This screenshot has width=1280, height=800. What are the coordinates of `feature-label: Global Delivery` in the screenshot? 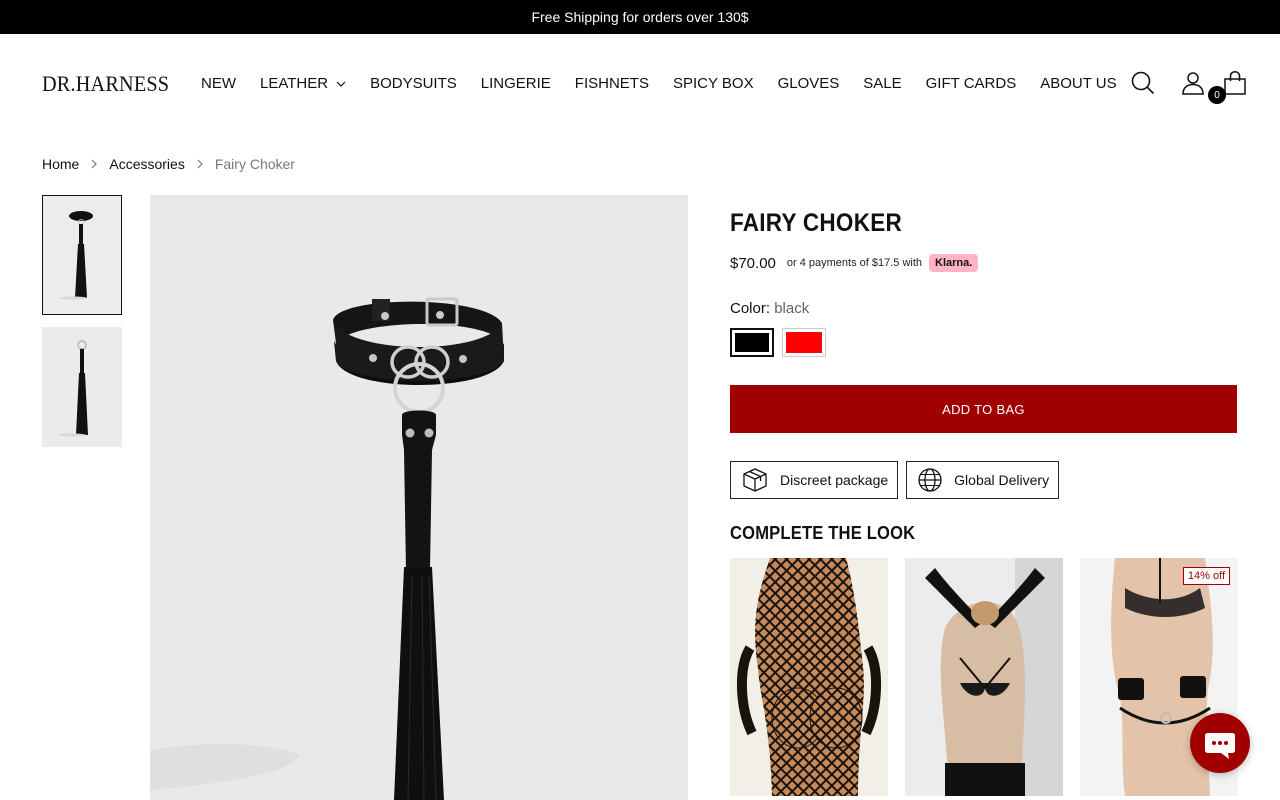 It's located at (1002, 480).